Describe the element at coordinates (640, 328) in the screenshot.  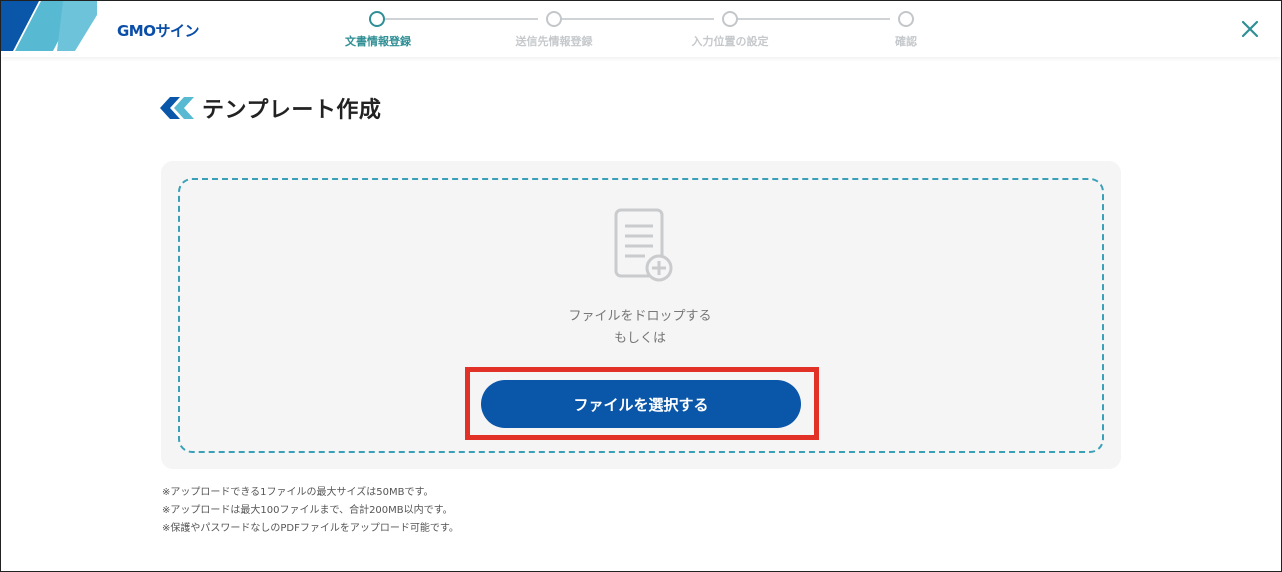
I see `drop-instructions: ファイルをドロップする もしくは` at that location.